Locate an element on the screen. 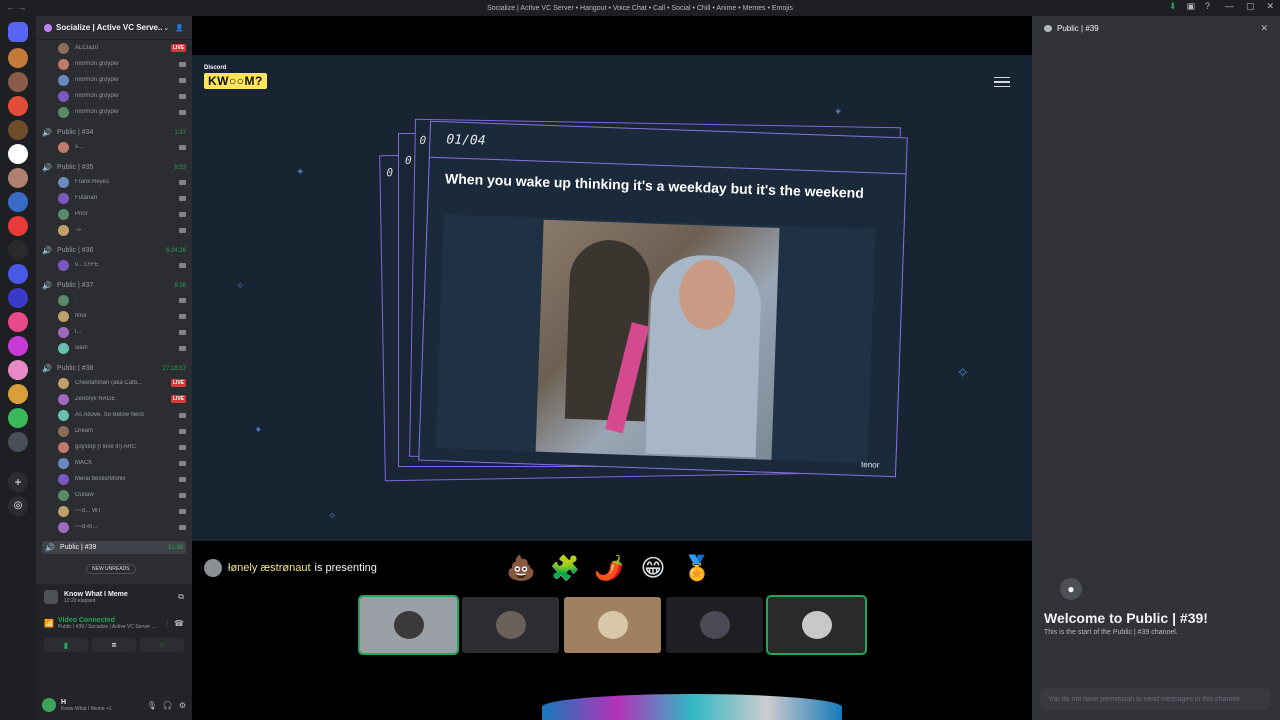  voice-member: slam is located at coordinates (114, 348).